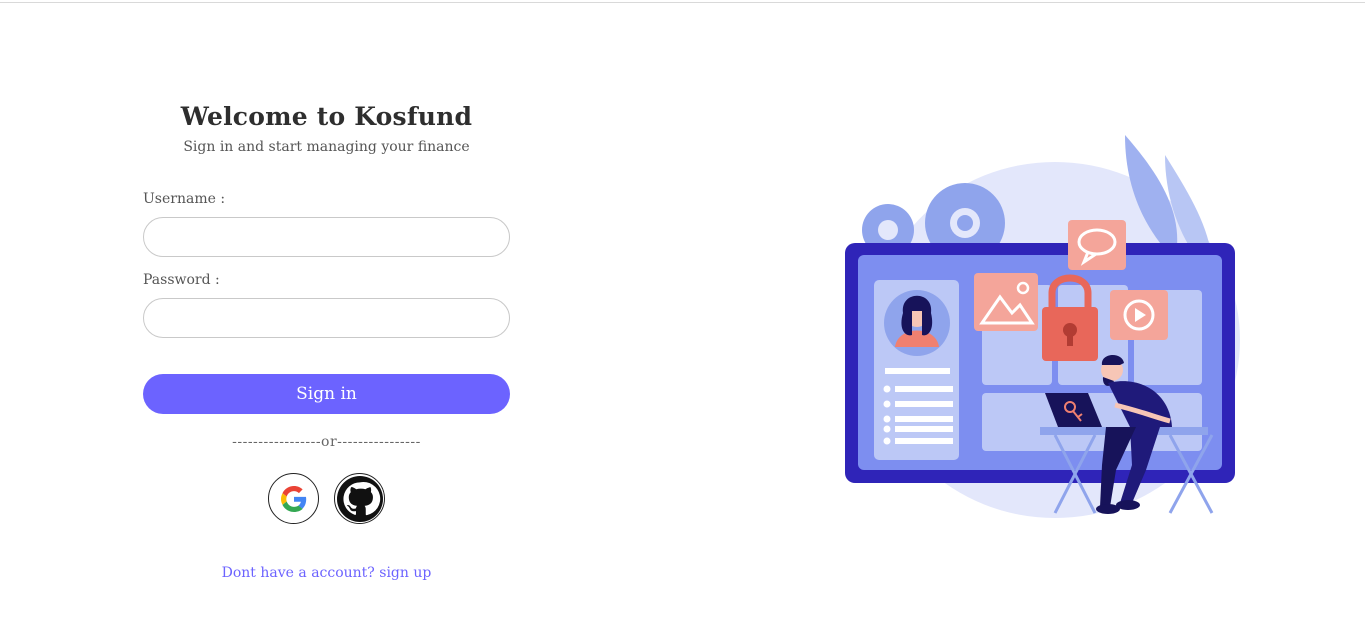 The image size is (1365, 634). What do you see at coordinates (326, 147) in the screenshot?
I see `page-subtitle: Sign in and start managing your finance` at bounding box center [326, 147].